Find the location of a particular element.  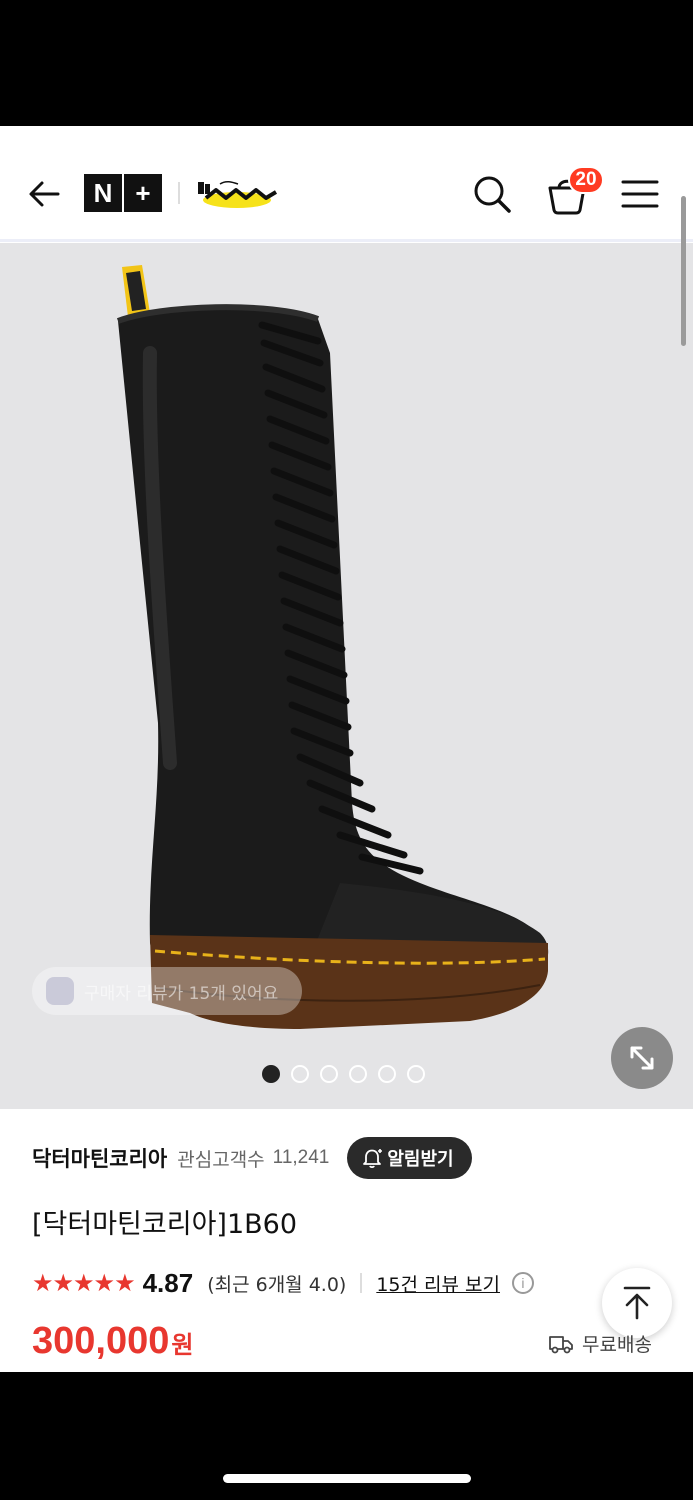

alarm-label: 알림받기 is located at coordinates (420, 1159).